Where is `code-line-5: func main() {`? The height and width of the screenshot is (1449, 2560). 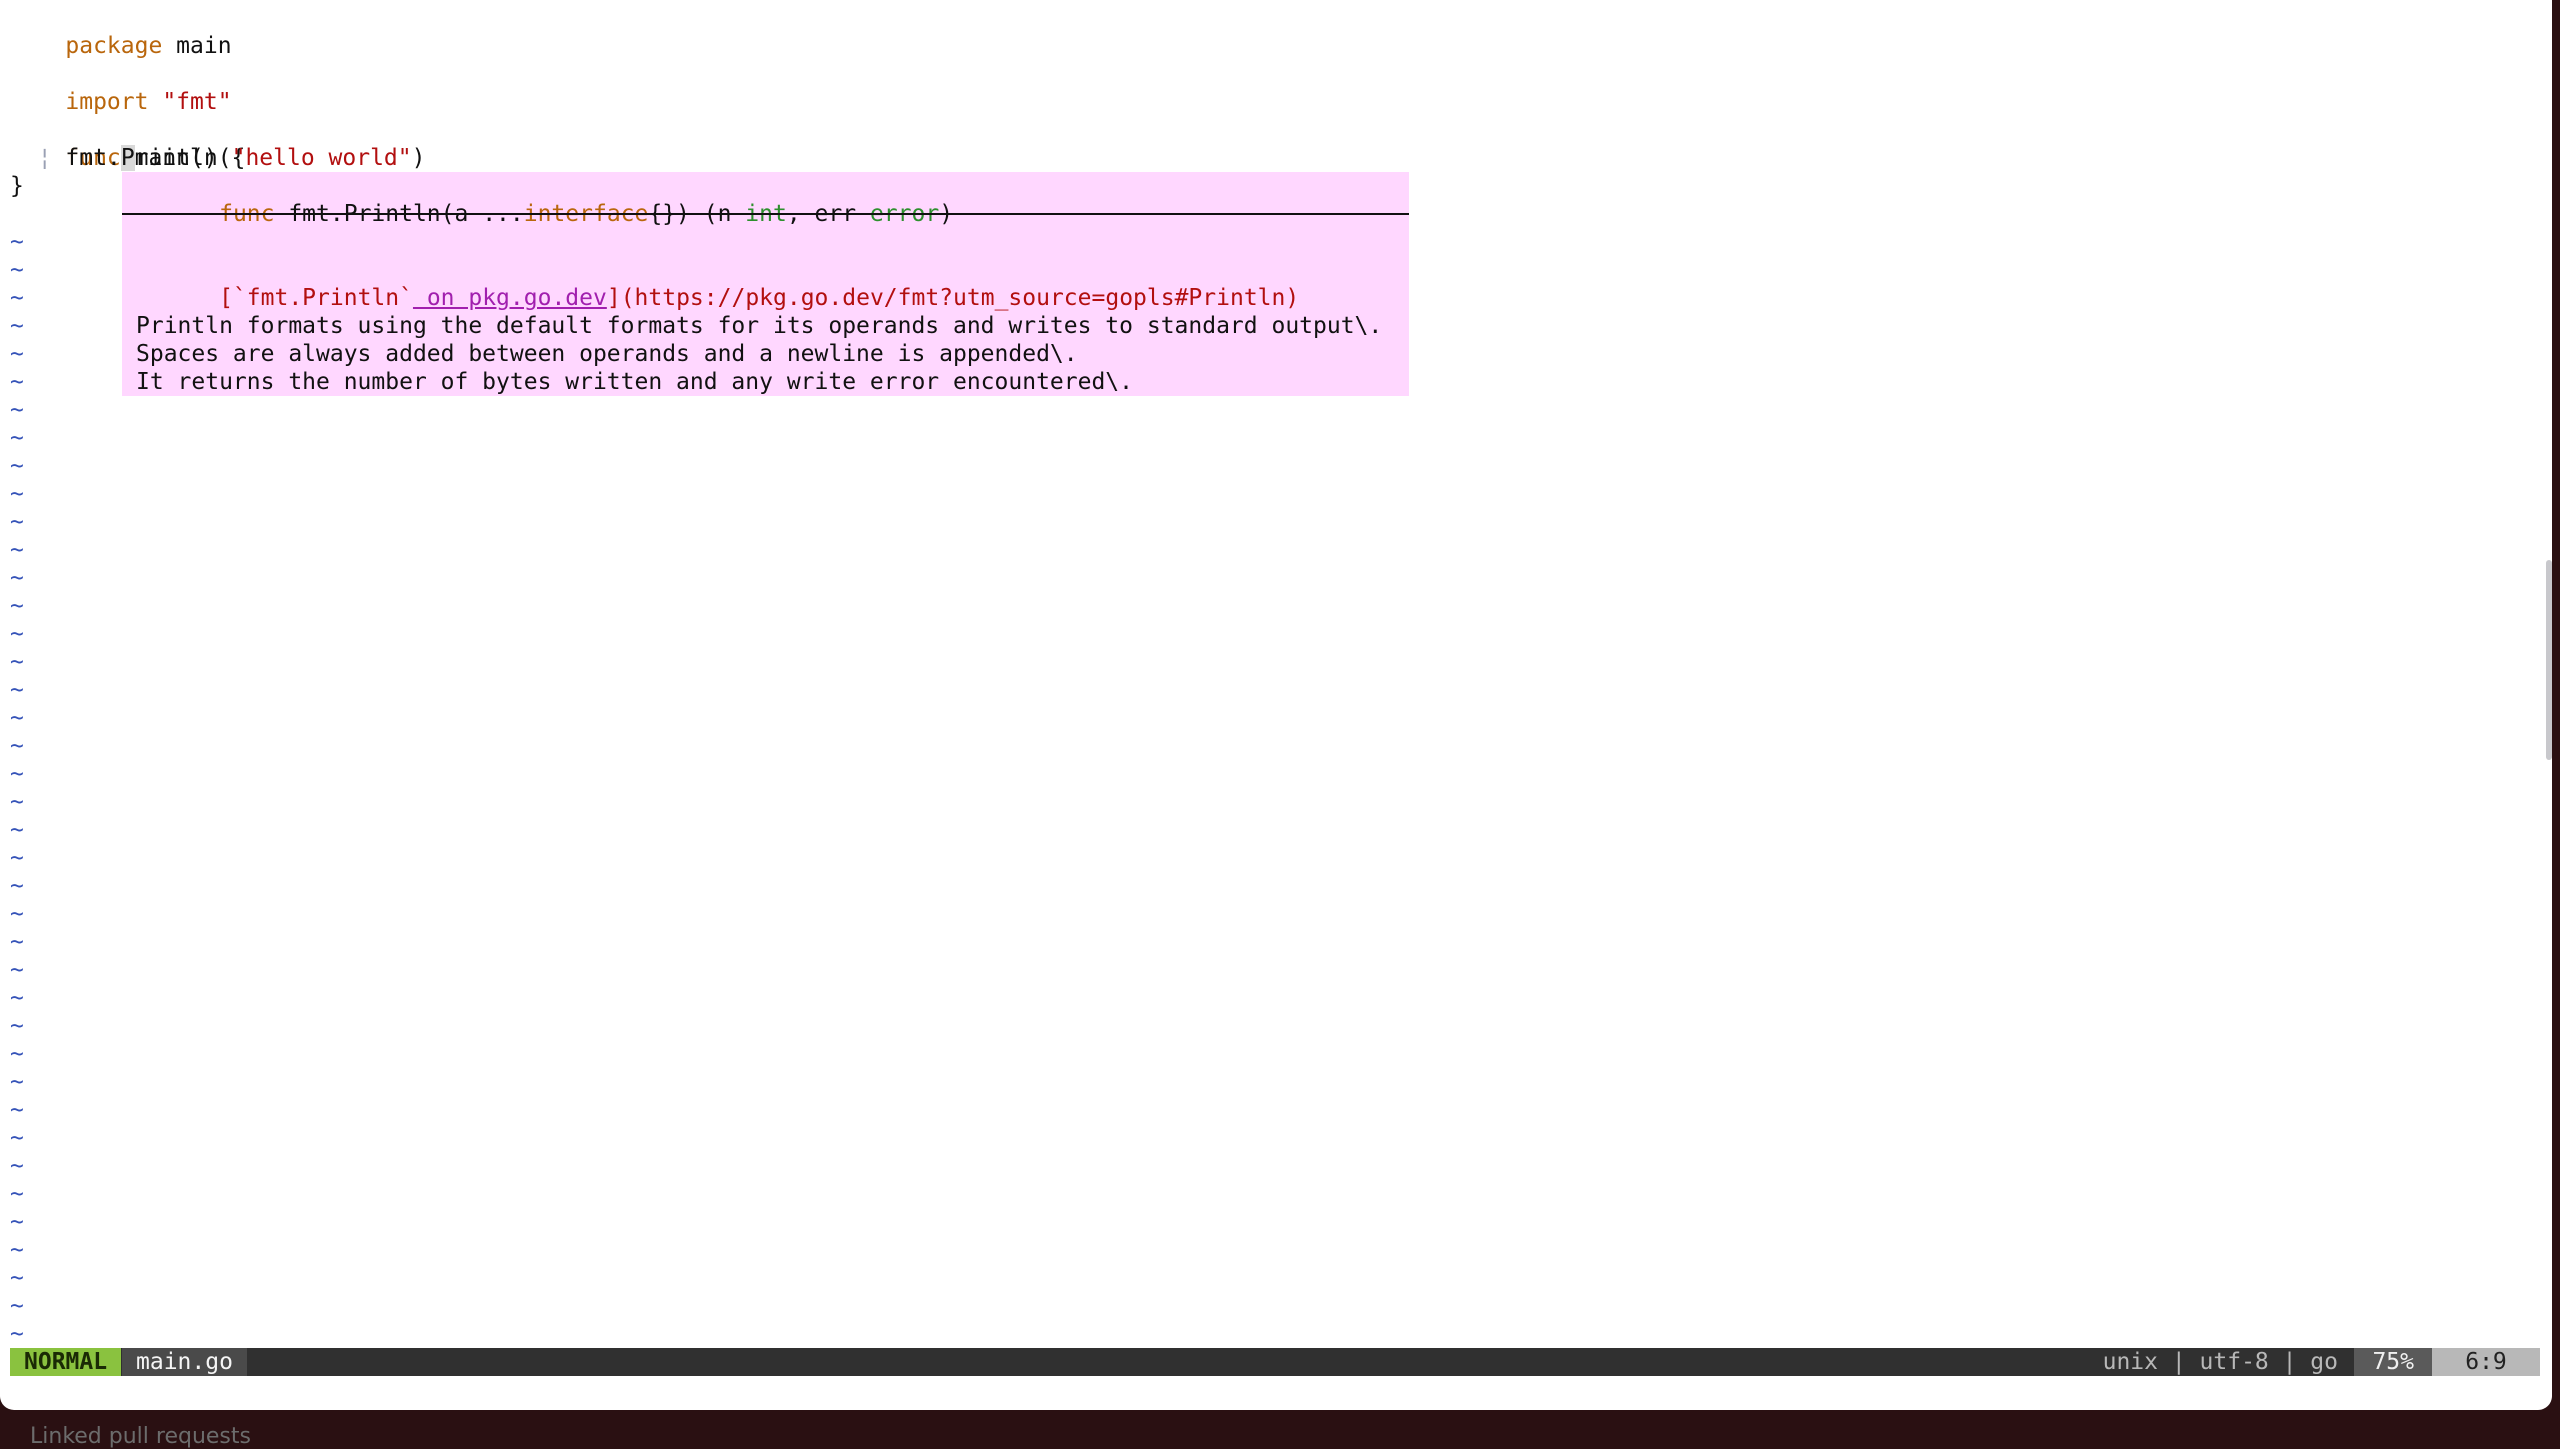
code-line-5: func main() { is located at coordinates (127, 143).